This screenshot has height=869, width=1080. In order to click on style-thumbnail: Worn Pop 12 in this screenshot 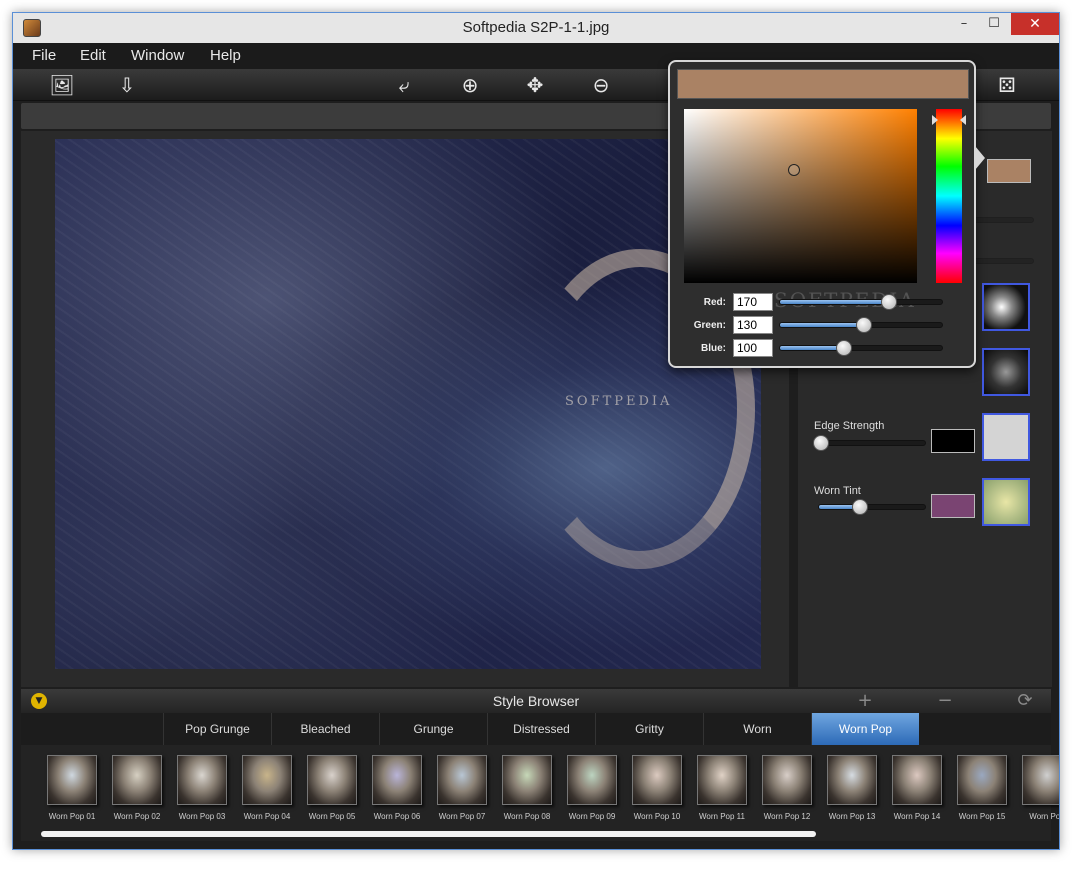, I will do `click(787, 788)`.